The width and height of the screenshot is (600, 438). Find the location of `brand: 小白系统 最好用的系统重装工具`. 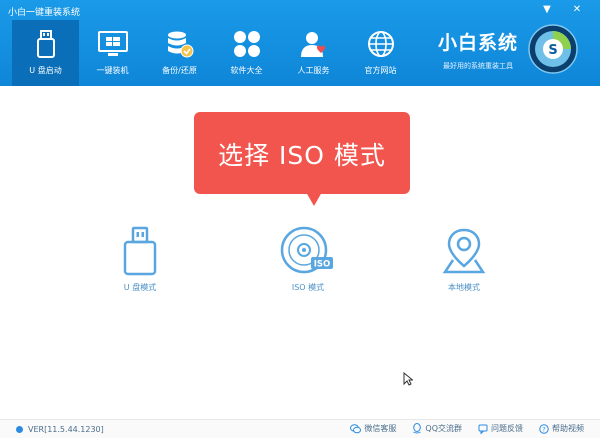

brand: 小白系统 最好用的系统重装工具 is located at coordinates (478, 49).